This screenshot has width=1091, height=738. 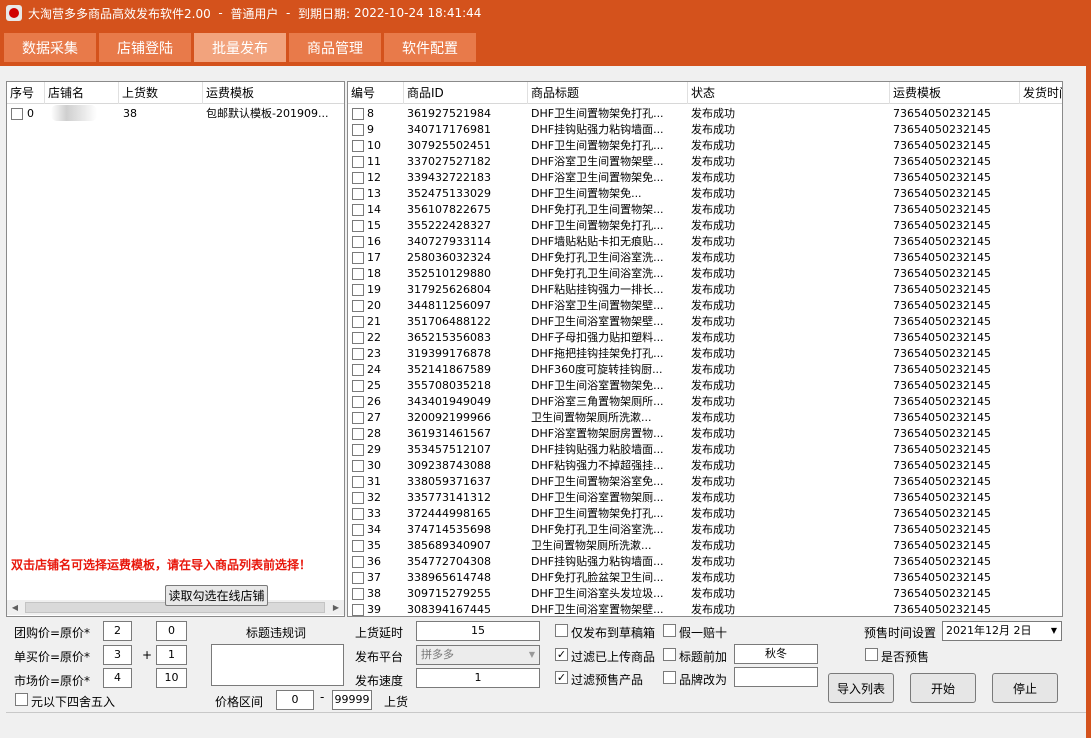 What do you see at coordinates (17, 114) in the screenshot?
I see `shop-checkbox` at bounding box center [17, 114].